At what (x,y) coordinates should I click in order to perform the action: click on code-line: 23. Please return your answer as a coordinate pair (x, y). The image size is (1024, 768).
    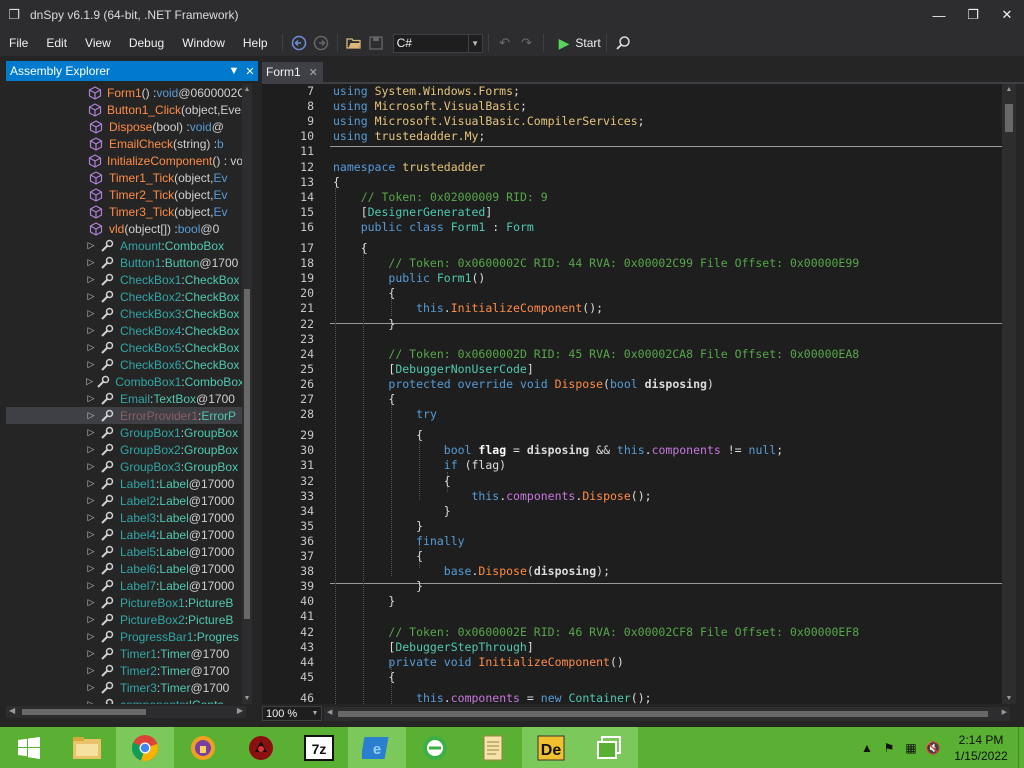
    Looking at the image, I should click on (632, 339).